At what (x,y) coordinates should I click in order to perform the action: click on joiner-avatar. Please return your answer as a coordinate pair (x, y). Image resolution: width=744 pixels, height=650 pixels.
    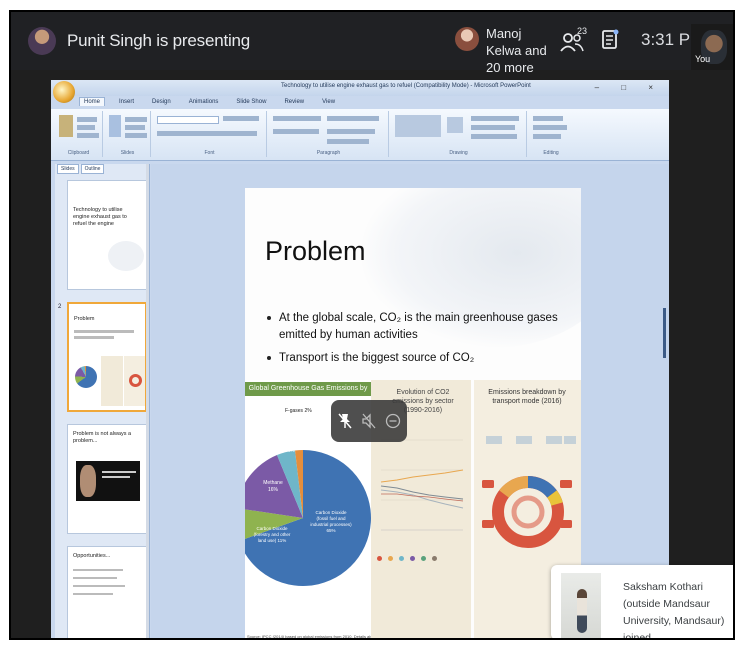
    Looking at the image, I should click on (581, 605).